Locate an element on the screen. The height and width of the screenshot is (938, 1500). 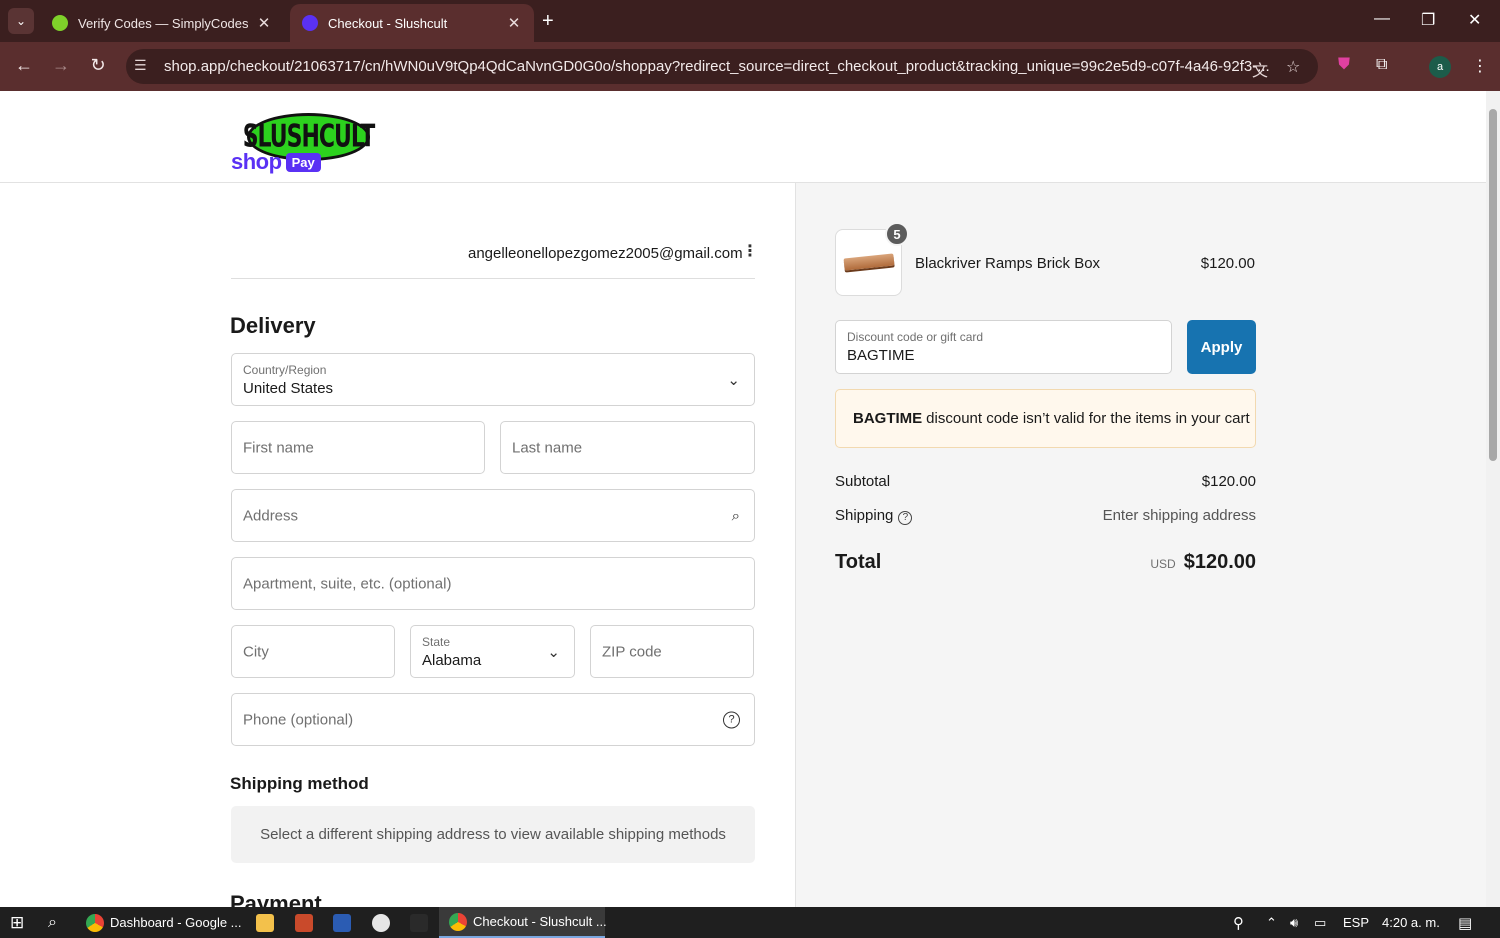
tab-title: Checkout - Slushcult is located at coordinates (388, 23).